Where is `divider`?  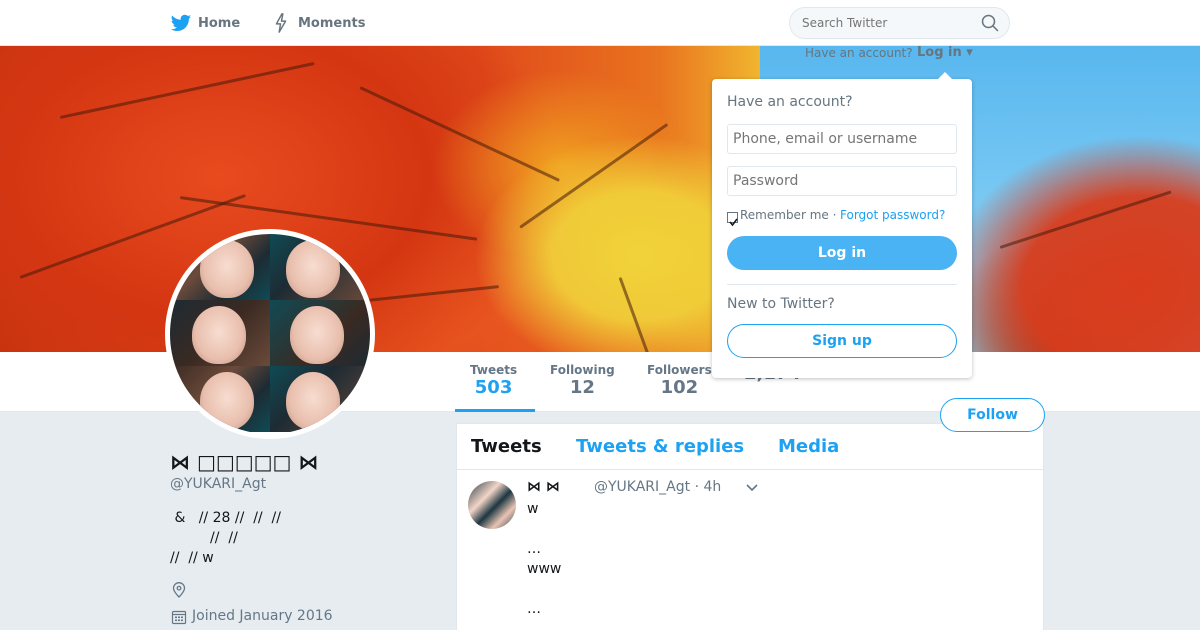
divider is located at coordinates (842, 284).